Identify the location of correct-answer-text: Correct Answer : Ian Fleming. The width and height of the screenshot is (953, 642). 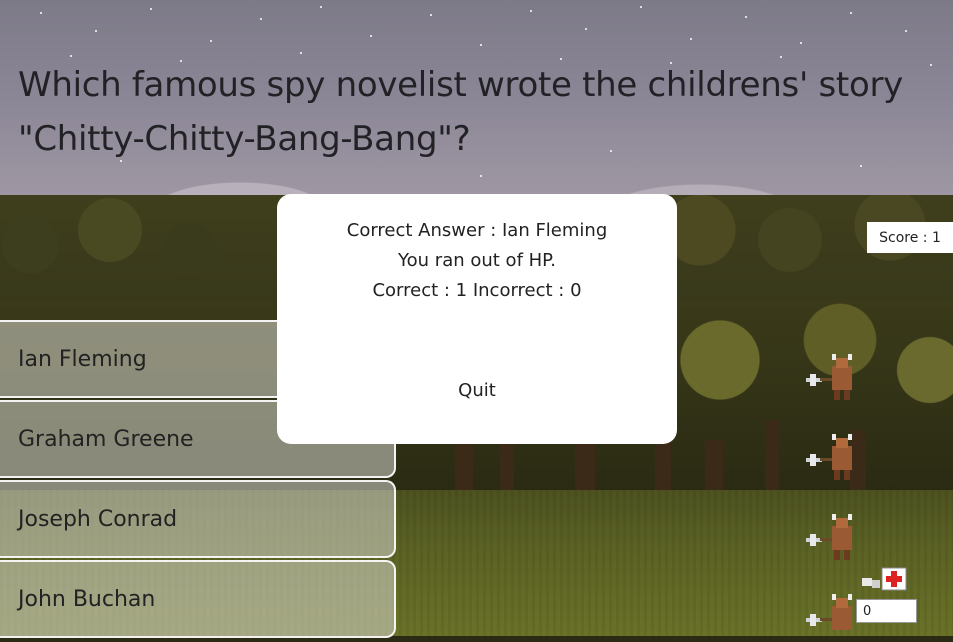
(477, 230).